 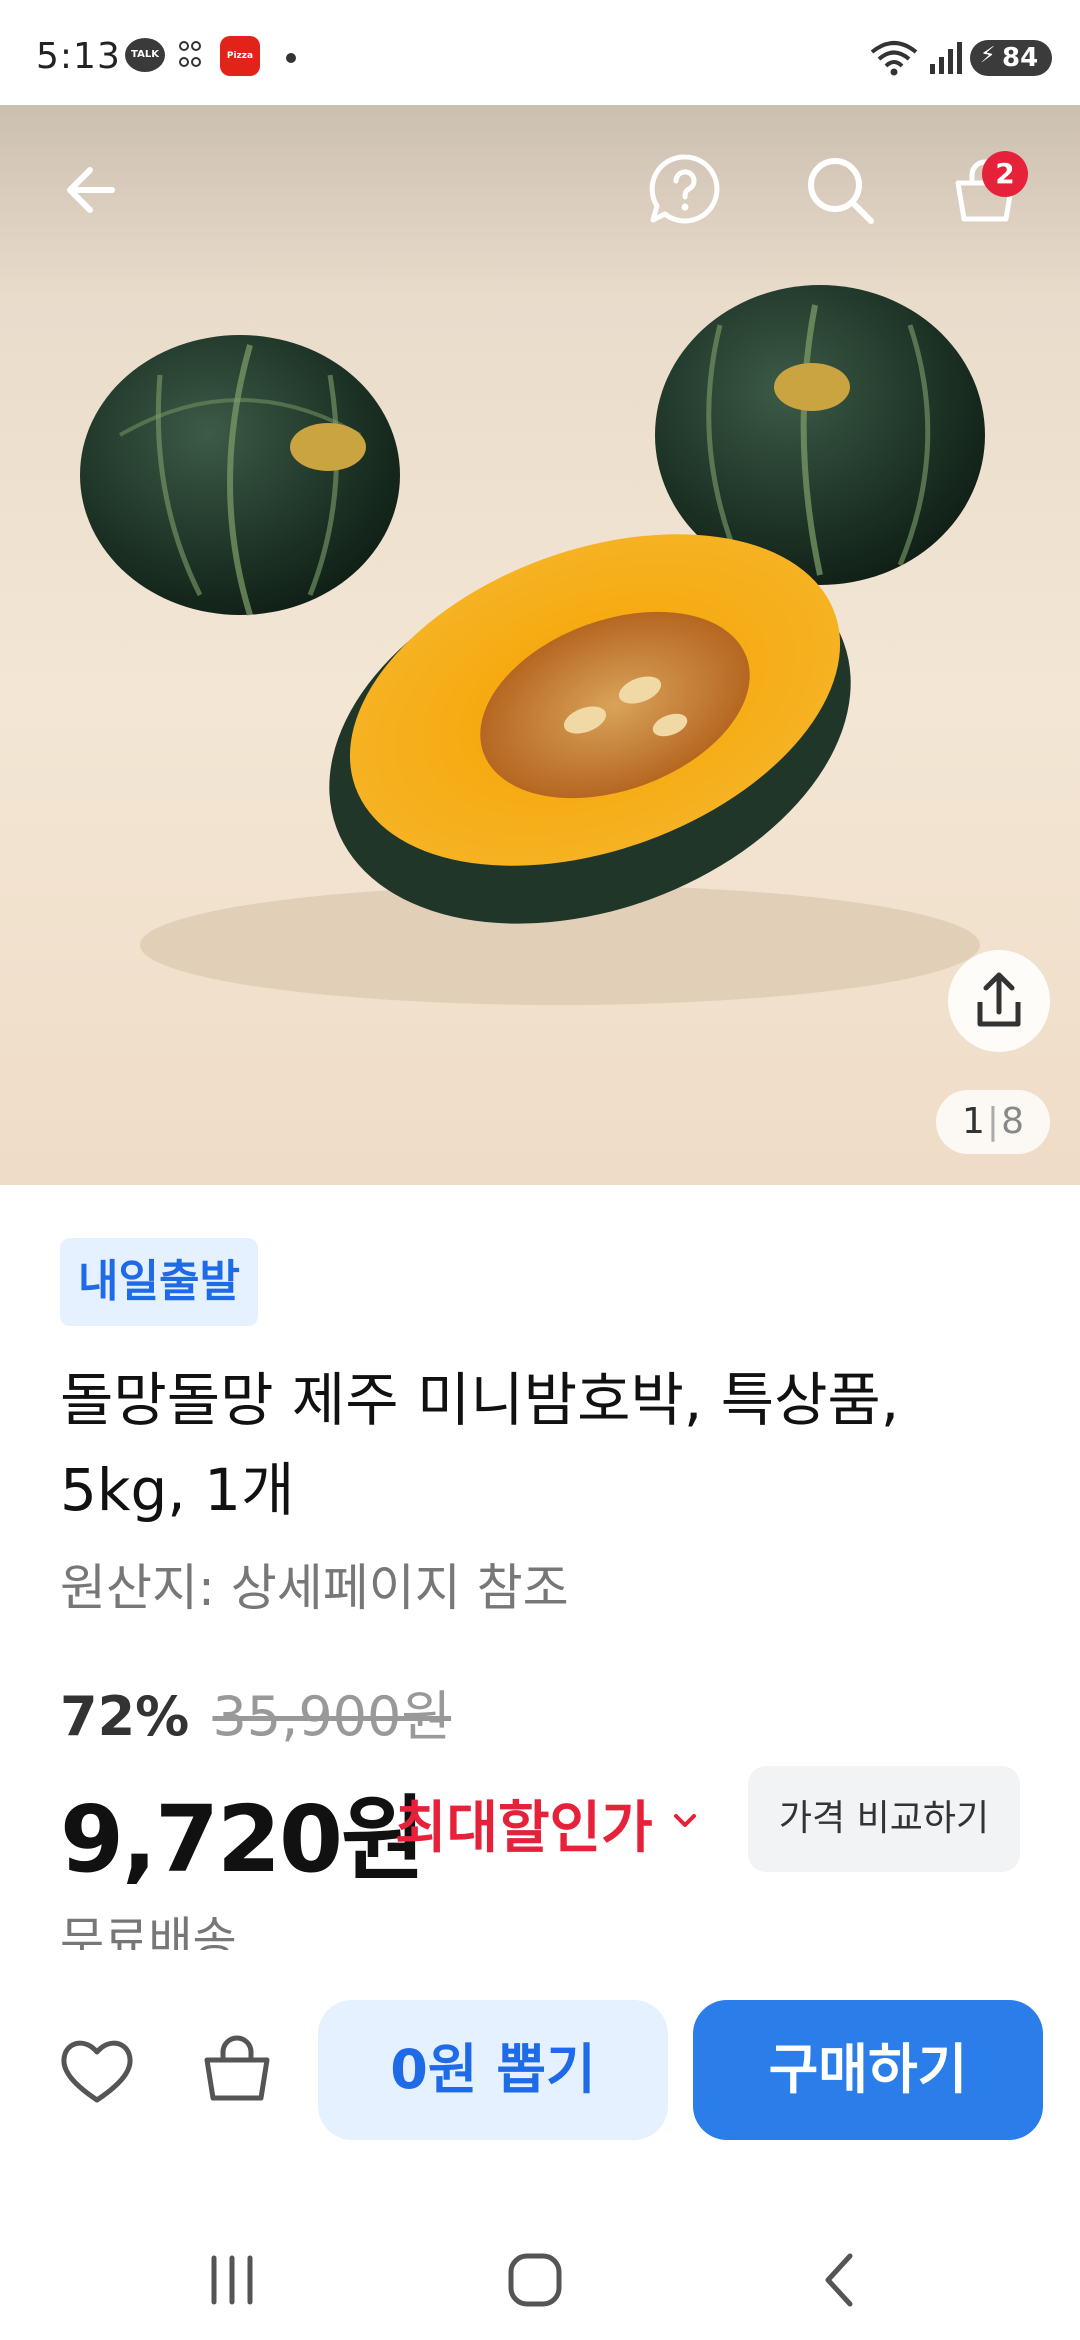 What do you see at coordinates (237, 2068) in the screenshot?
I see `shopping-bag-icon` at bounding box center [237, 2068].